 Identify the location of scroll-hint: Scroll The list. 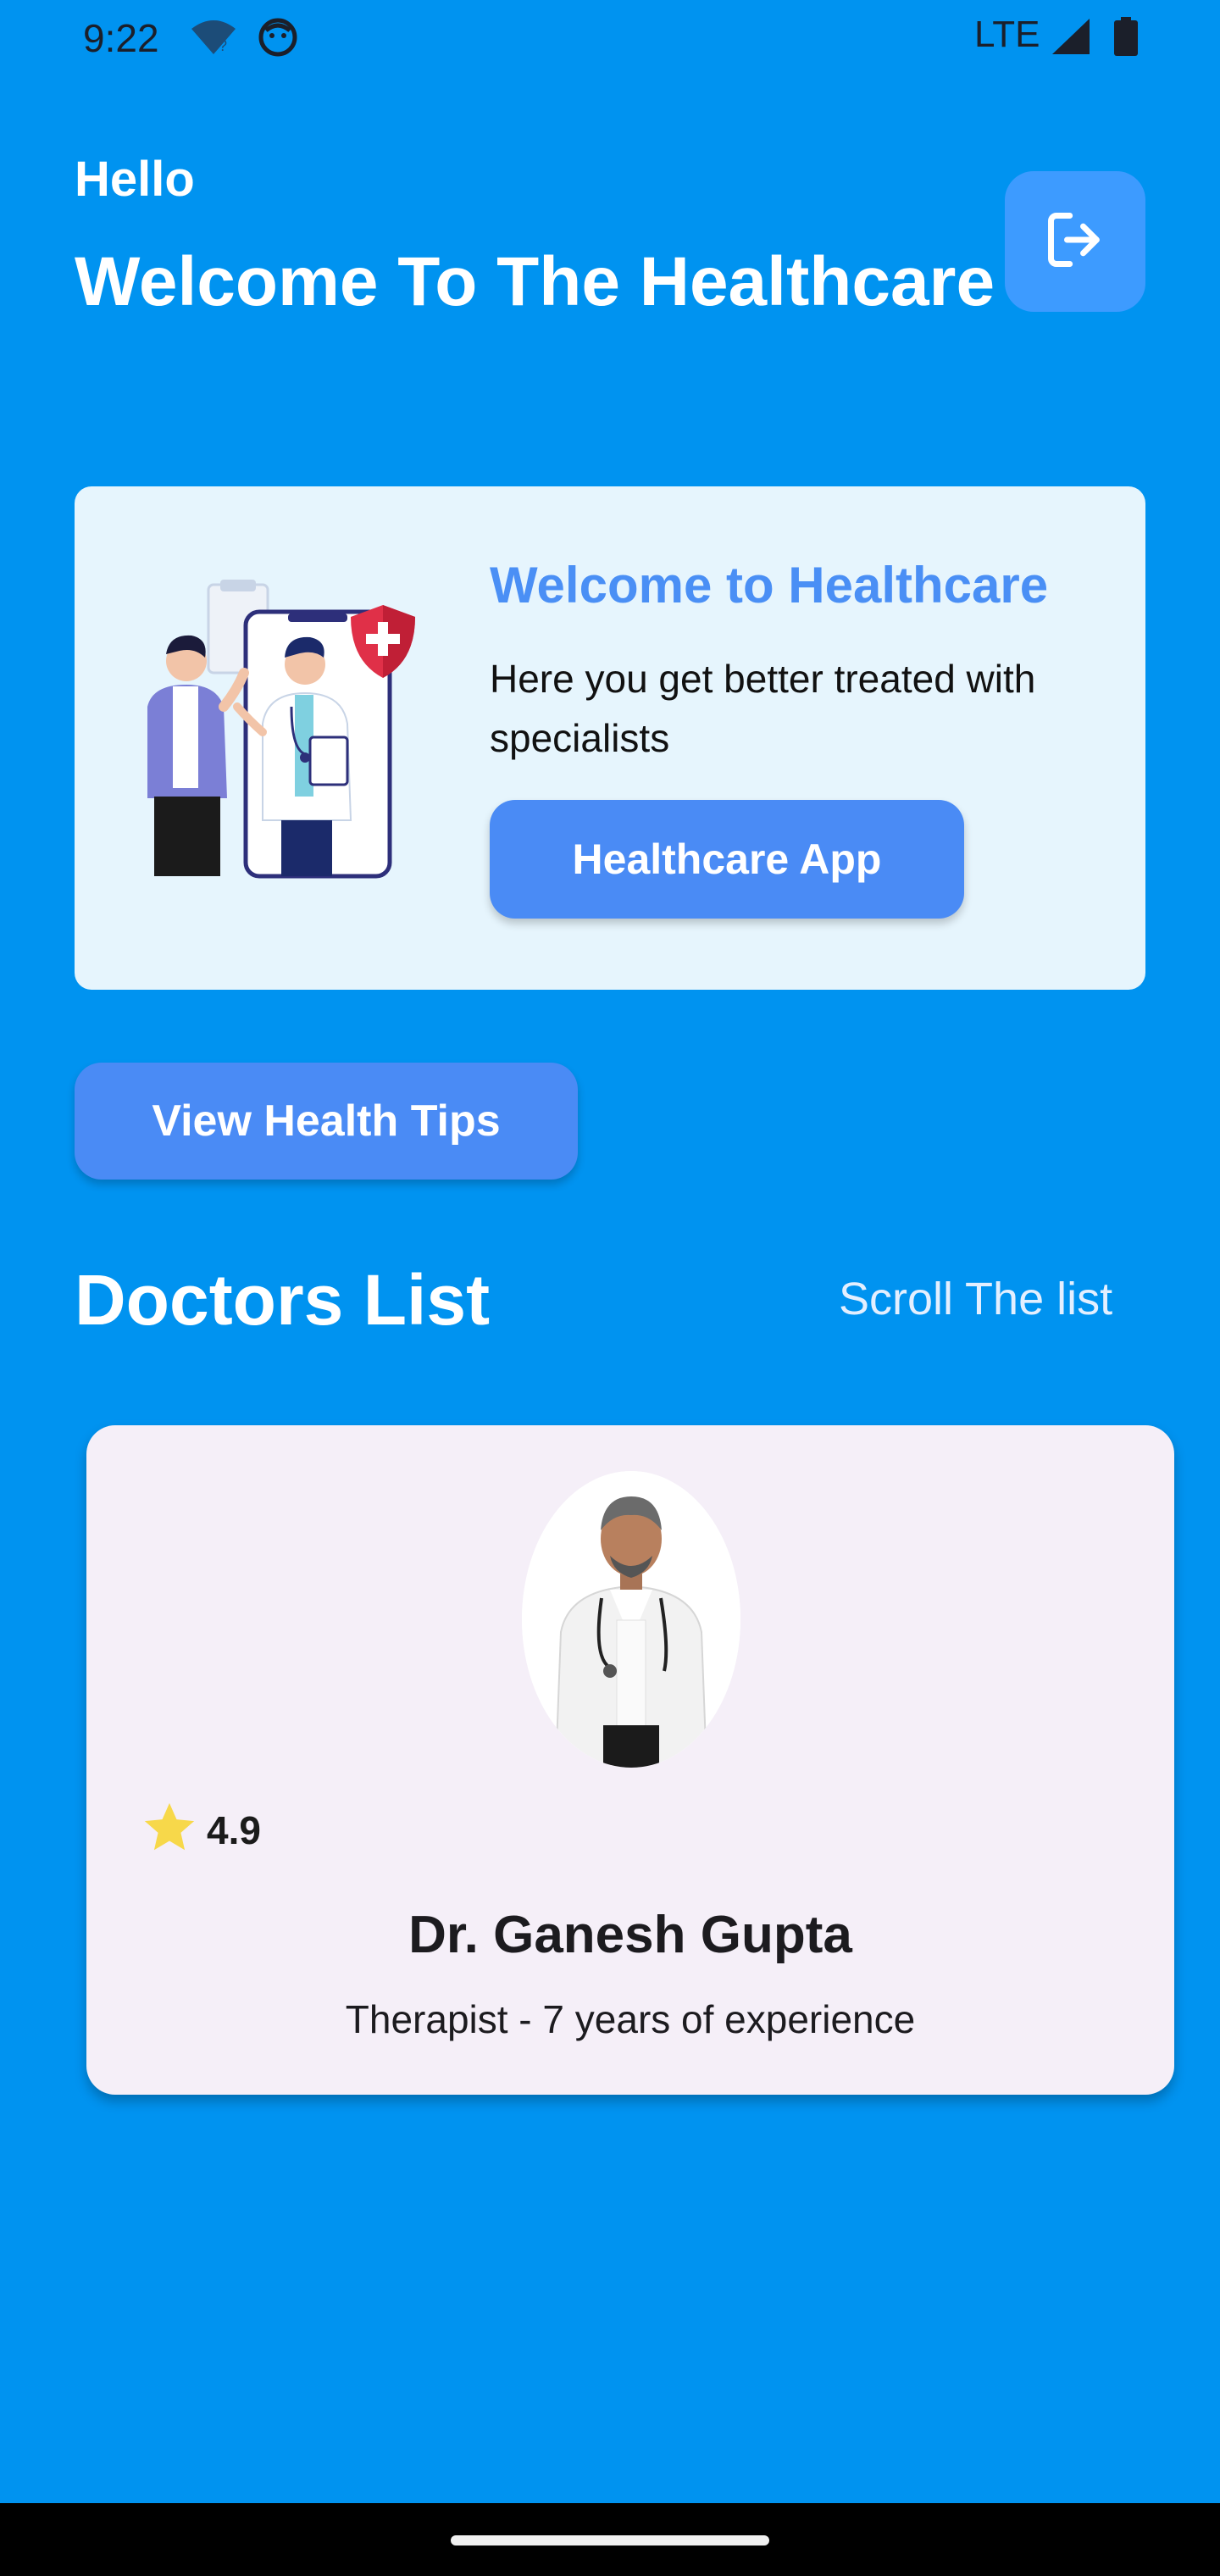
(976, 1299).